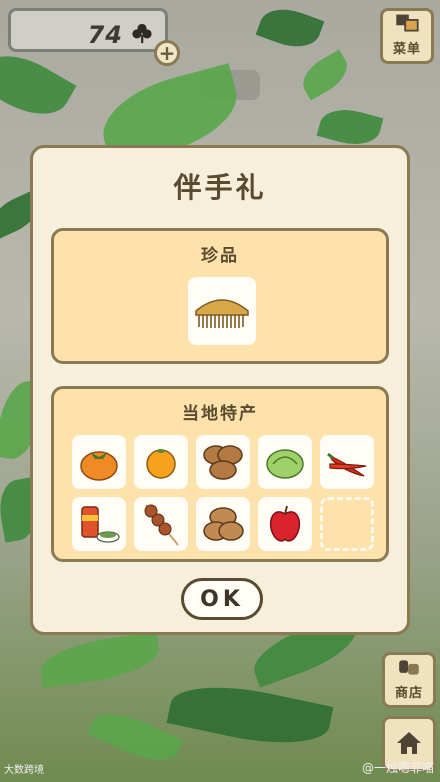 This screenshot has width=440, height=782. Describe the element at coordinates (407, 36) in the screenshot. I see `menu-button: 菜单` at that location.